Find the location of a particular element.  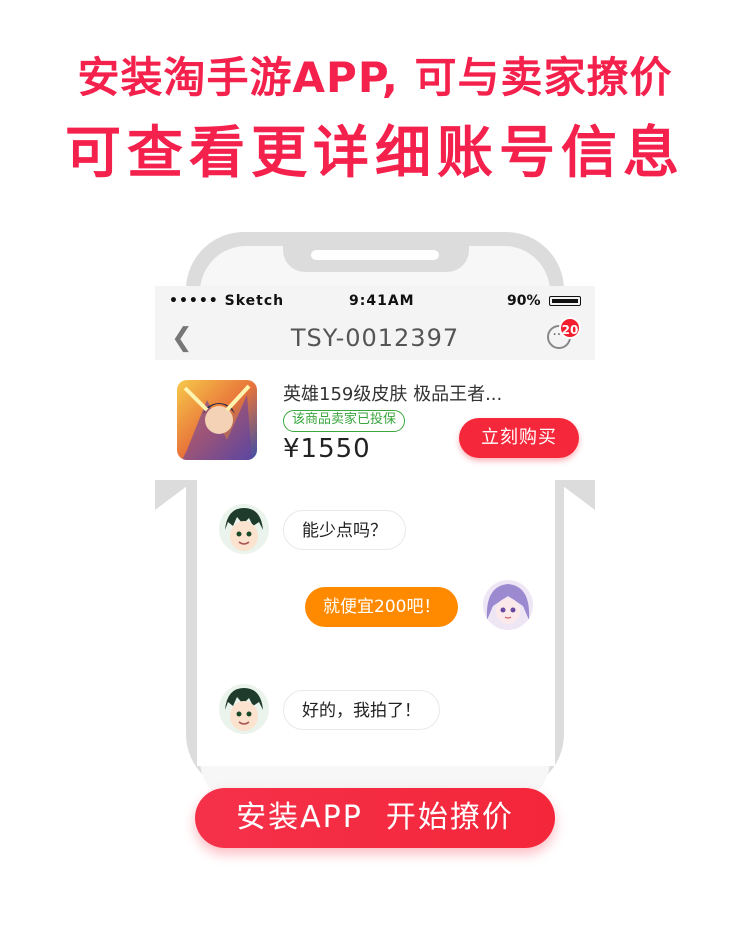

product-card: 英雄159级皮肤 极品王者... 该商品卖家已投保 ¥1550 立刻购买 is located at coordinates (375, 420).